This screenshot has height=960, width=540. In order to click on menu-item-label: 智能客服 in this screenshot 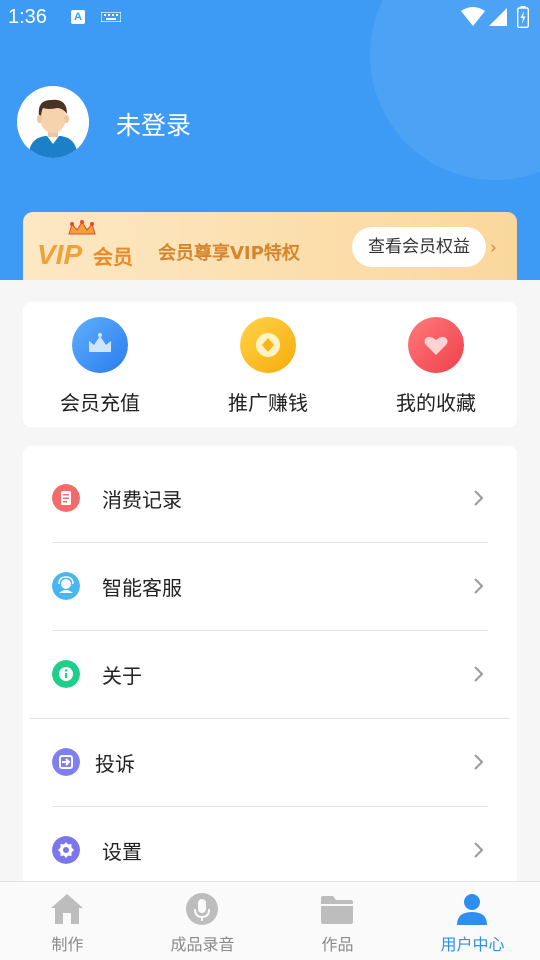, I will do `click(142, 588)`.